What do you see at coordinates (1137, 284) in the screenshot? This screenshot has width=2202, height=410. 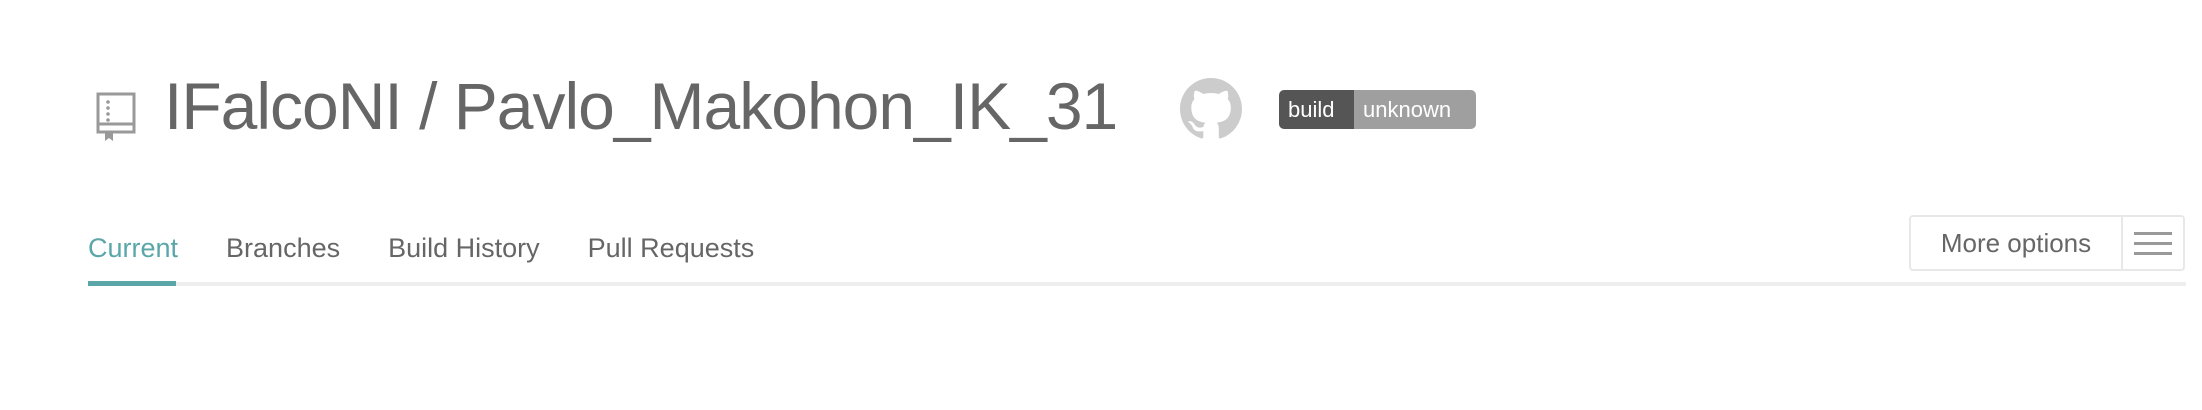 I see `tabs-divider` at bounding box center [1137, 284].